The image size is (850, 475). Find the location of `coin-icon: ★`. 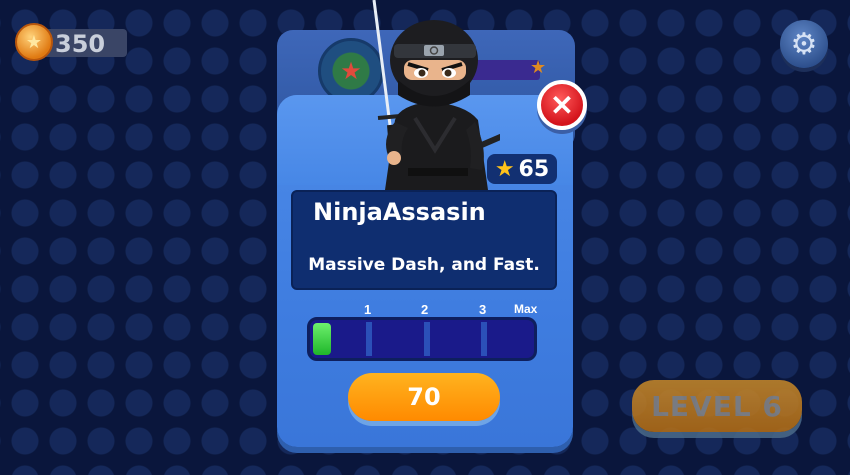

coin-icon: ★ is located at coordinates (34, 42).